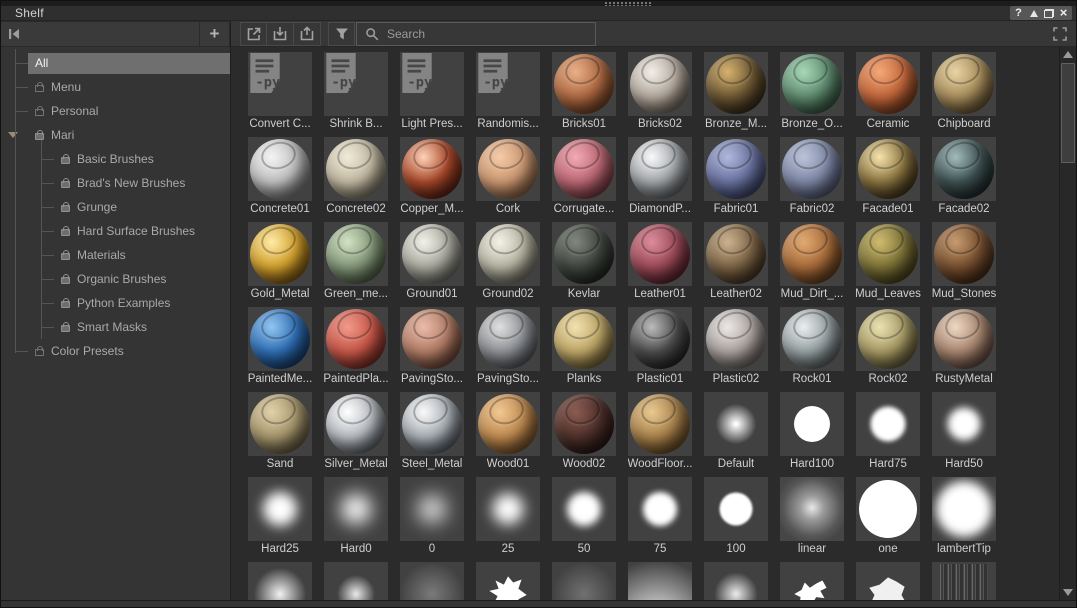 Image resolution: width=1077 pixels, height=608 pixels. Describe the element at coordinates (356, 432) in the screenshot. I see `shelf-item-silver-metal: Silver_Metal` at that location.